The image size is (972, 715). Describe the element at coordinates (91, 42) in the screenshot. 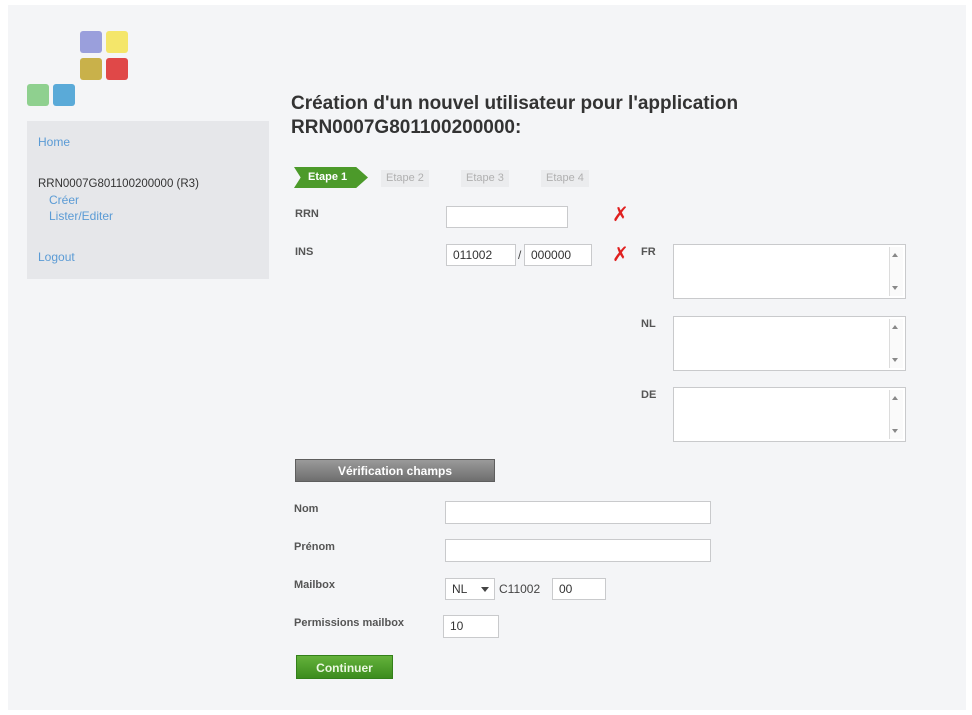

I see `logo-square-violet` at that location.